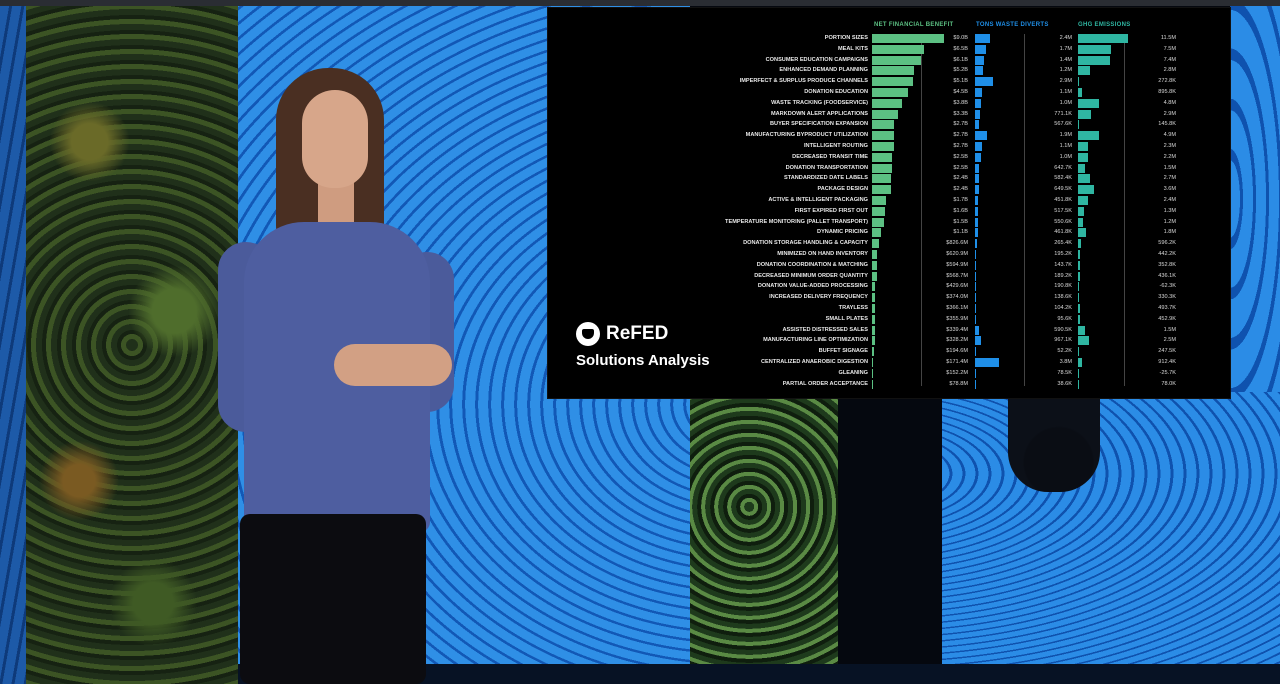  I want to click on presenter-hands, so click(393, 365).